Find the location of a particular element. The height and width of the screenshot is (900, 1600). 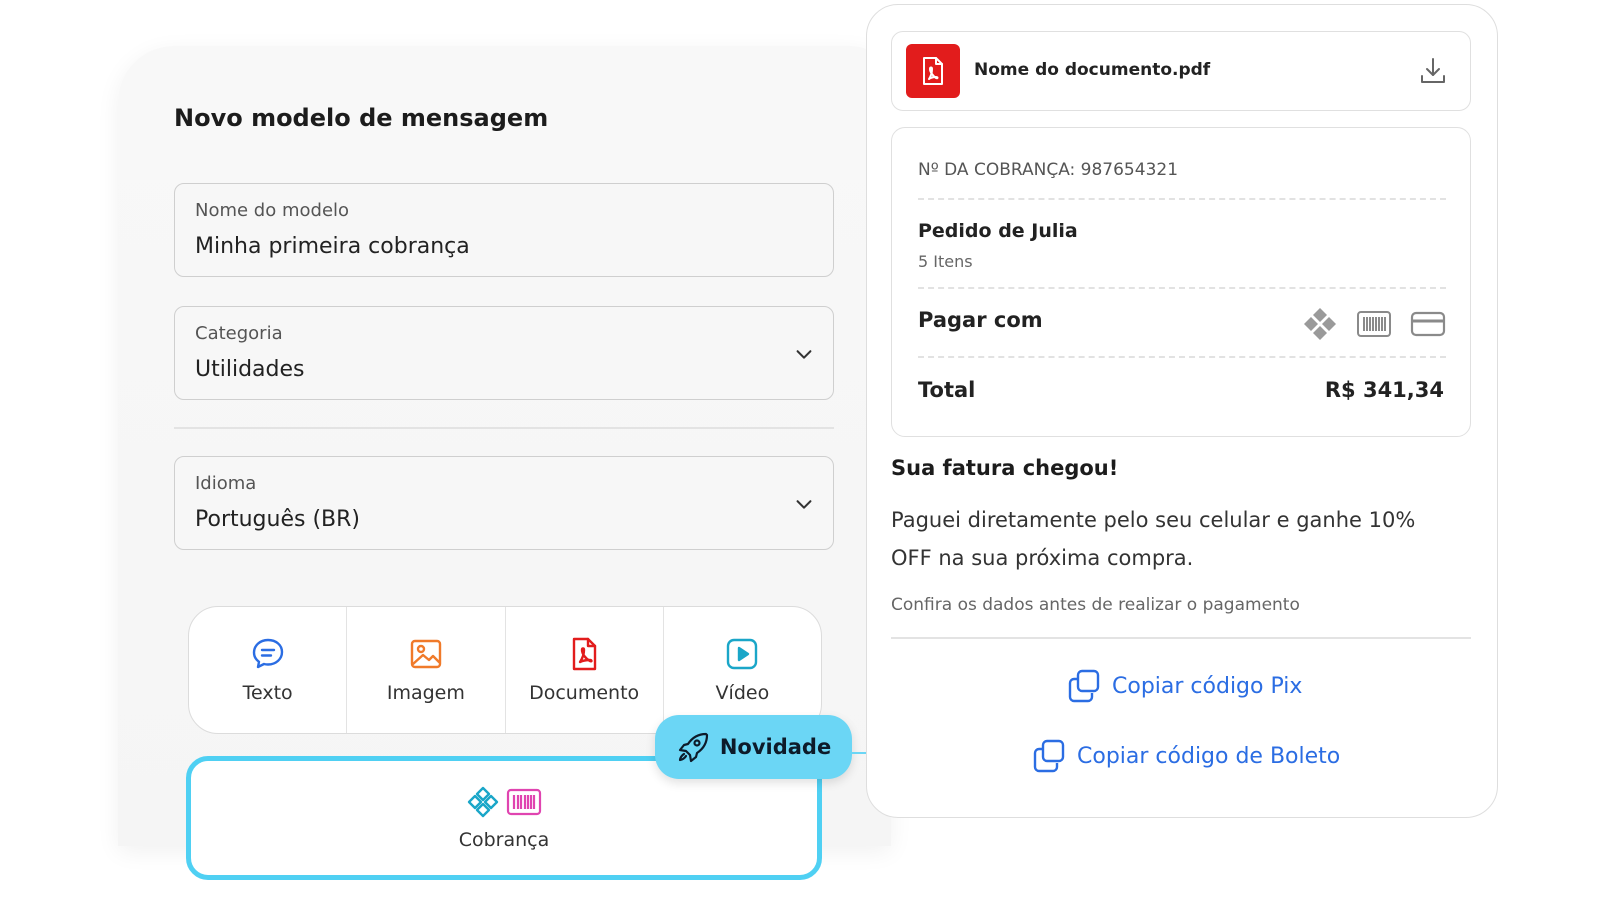

copy-boleto-label: Copiar código de Boleto is located at coordinates (1209, 756).